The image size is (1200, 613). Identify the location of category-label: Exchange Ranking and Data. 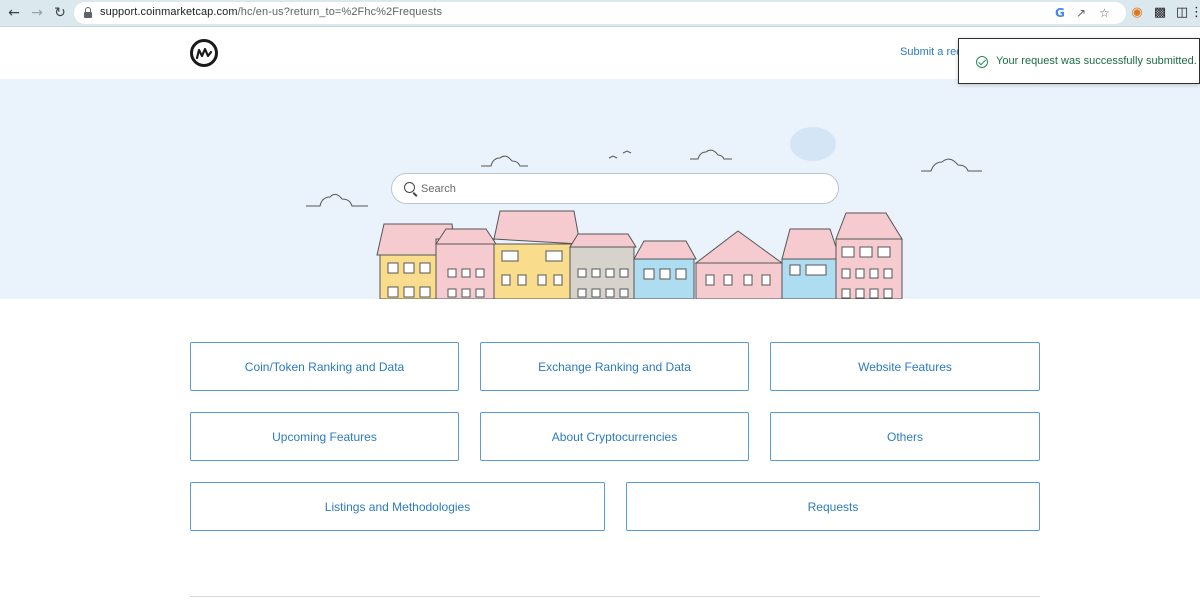
(614, 366).